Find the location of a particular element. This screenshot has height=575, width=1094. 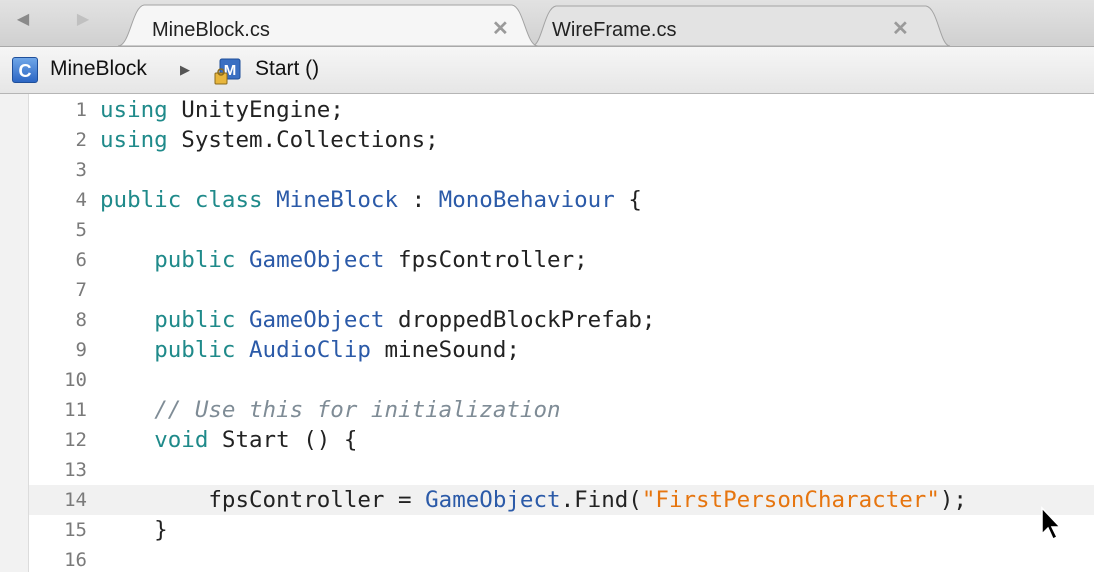

line-number: 8 is located at coordinates (81, 320).